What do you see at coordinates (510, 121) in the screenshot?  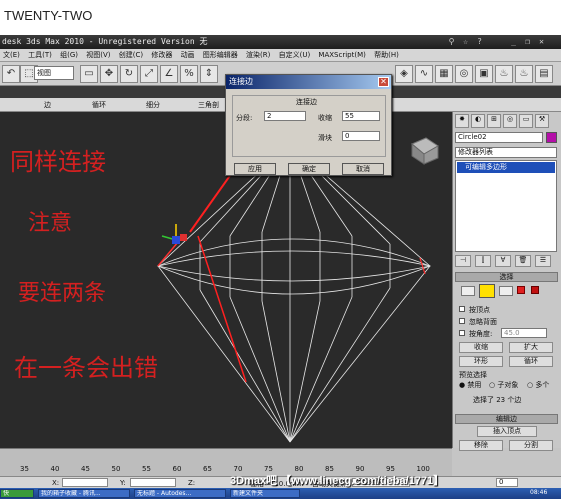 I see `motion-tab-icon: ◎` at bounding box center [510, 121].